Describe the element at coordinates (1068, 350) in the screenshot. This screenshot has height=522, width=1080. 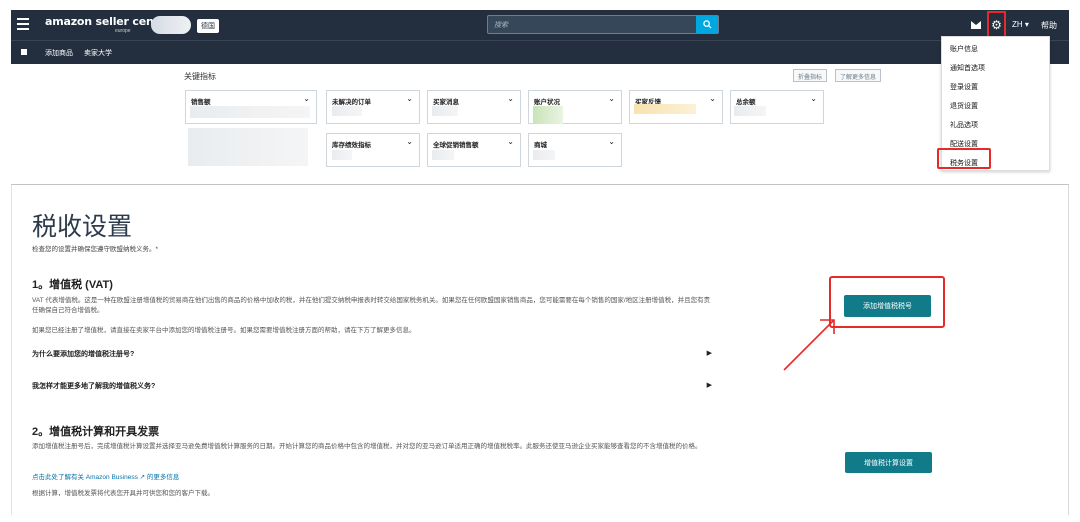
I see `content-border-right` at that location.